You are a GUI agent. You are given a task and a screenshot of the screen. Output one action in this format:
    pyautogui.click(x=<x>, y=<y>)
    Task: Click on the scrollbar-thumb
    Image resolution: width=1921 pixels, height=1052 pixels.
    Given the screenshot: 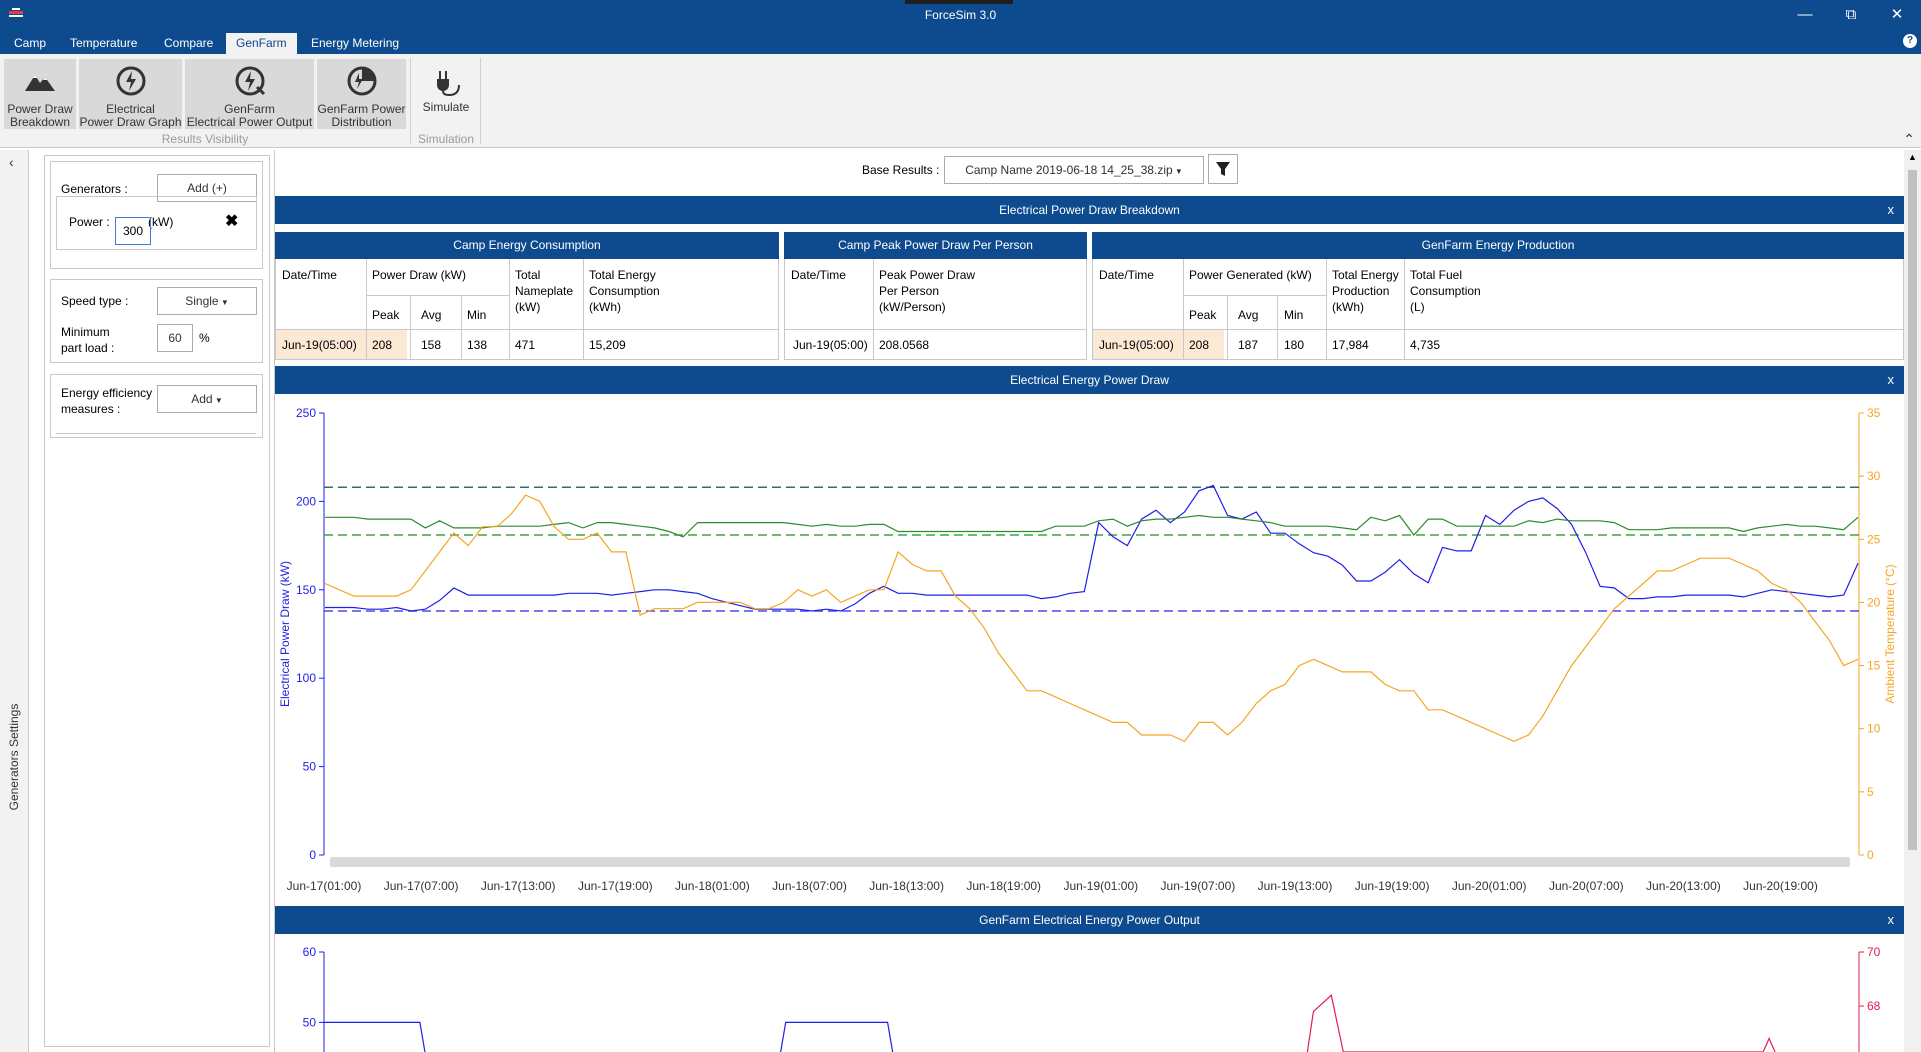 What is the action you would take?
    pyautogui.click(x=1912, y=510)
    